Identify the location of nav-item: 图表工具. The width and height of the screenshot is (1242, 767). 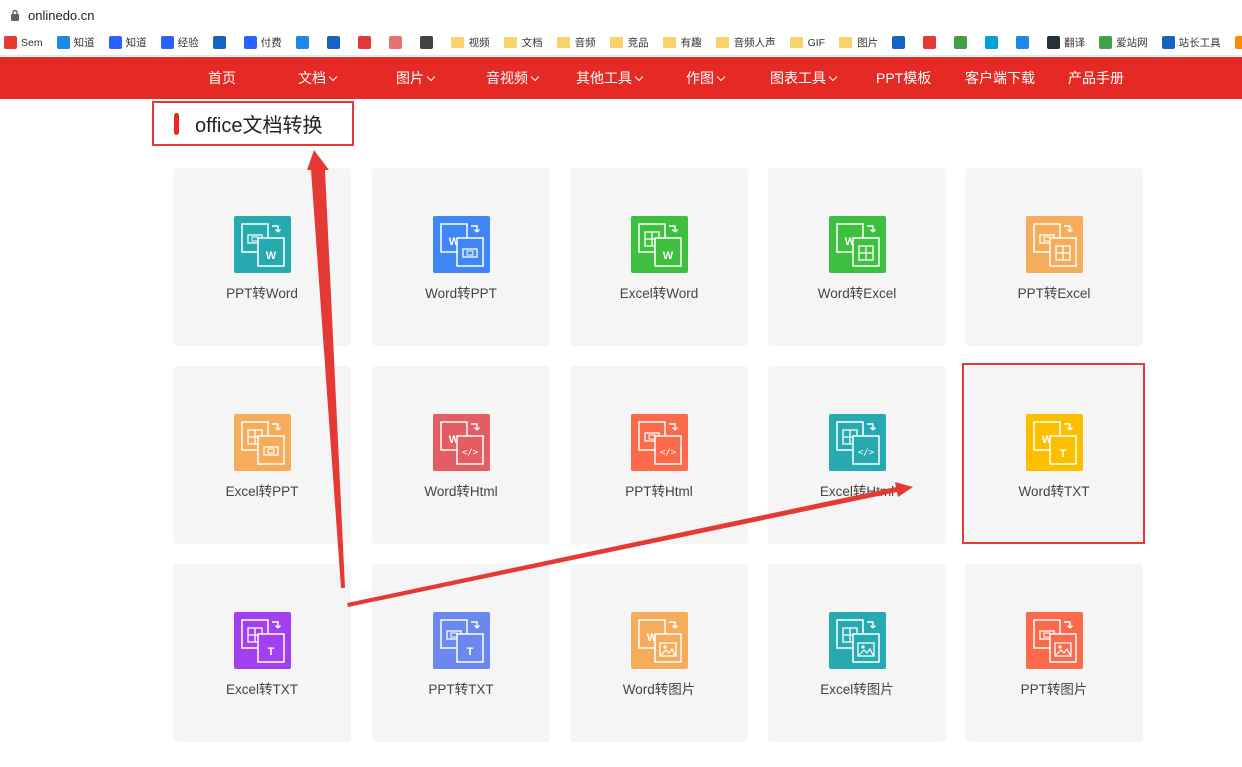
(804, 78).